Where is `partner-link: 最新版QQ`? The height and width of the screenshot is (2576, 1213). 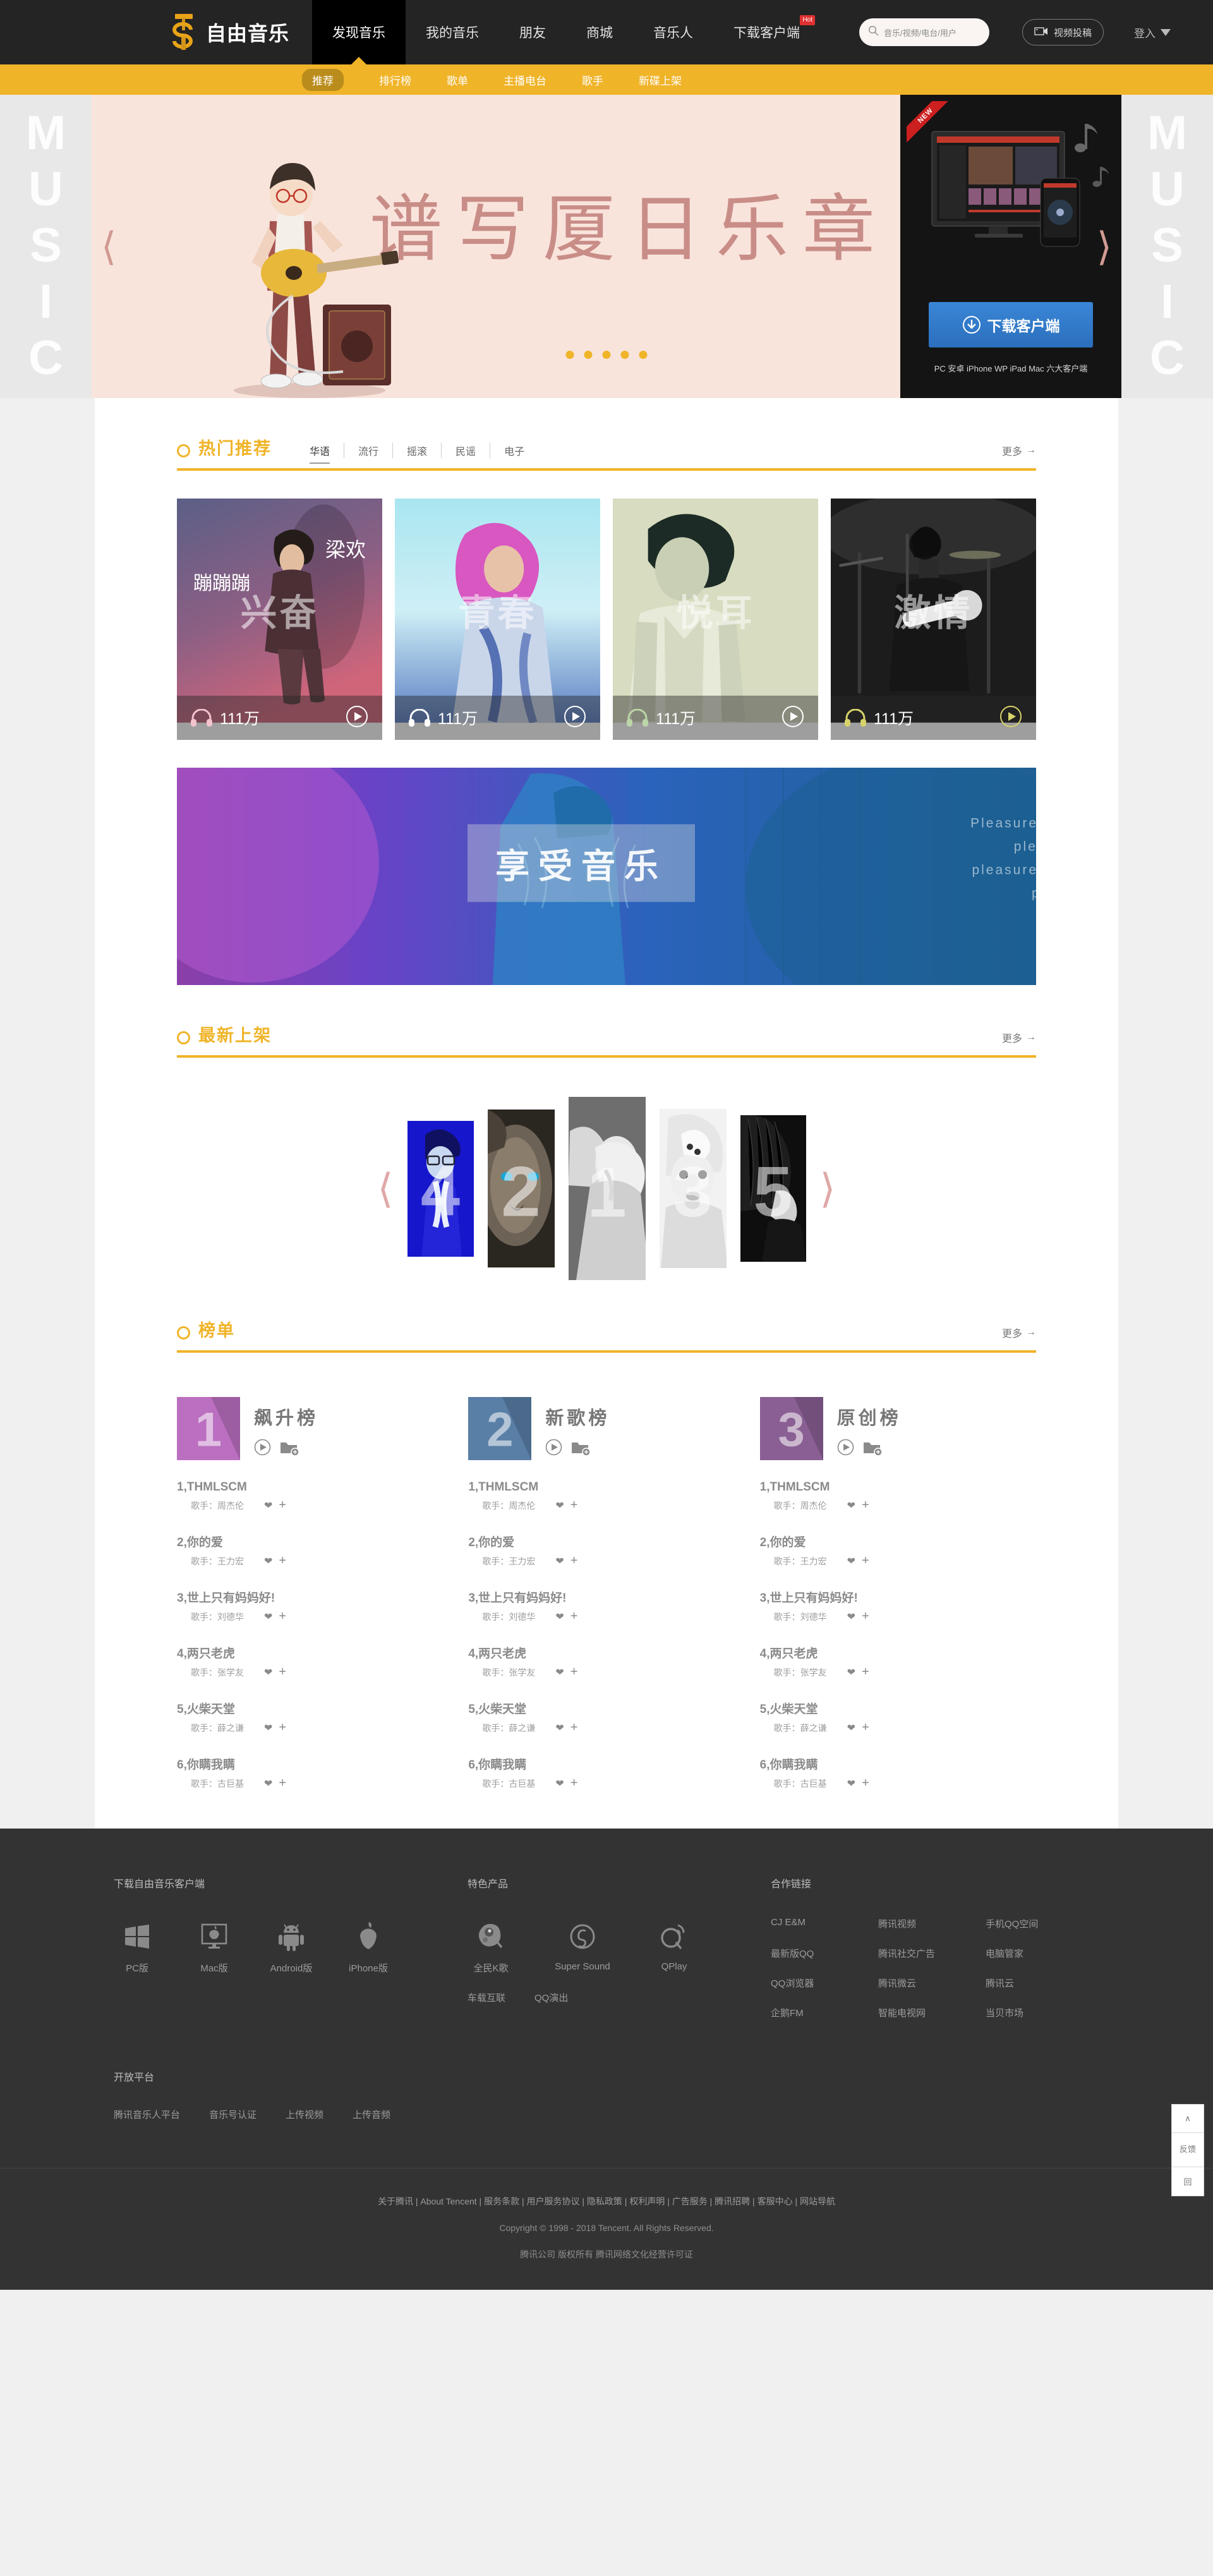
partner-link: 最新版QQ is located at coordinates (824, 1953).